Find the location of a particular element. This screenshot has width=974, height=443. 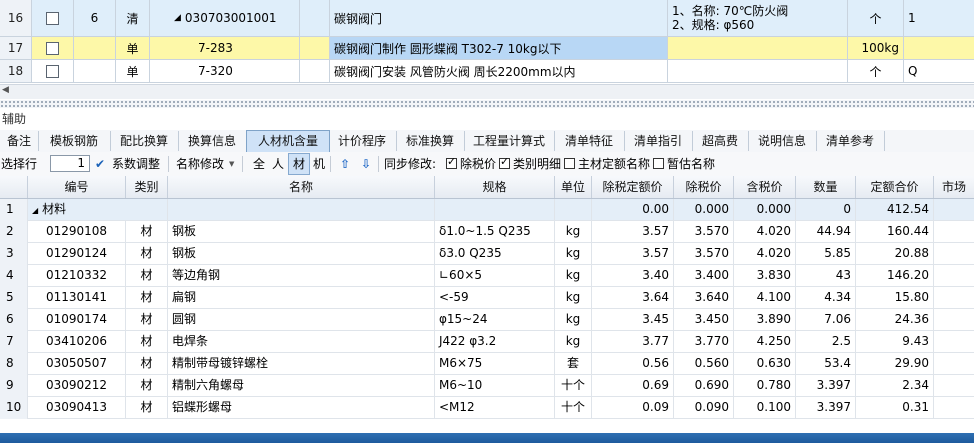

tab-pricing-procedure: 计价程序 is located at coordinates (362, 141).